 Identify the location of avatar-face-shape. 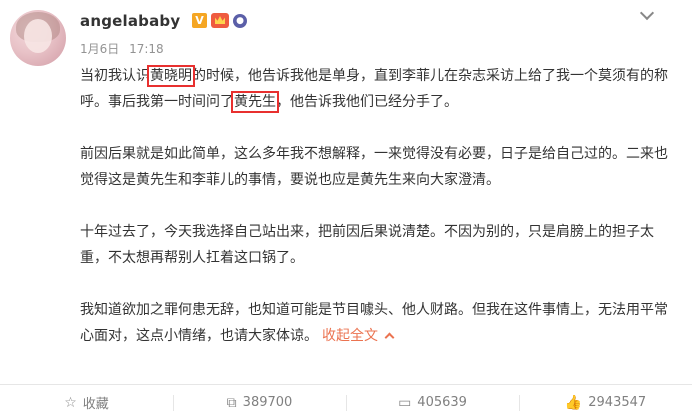
(38, 36).